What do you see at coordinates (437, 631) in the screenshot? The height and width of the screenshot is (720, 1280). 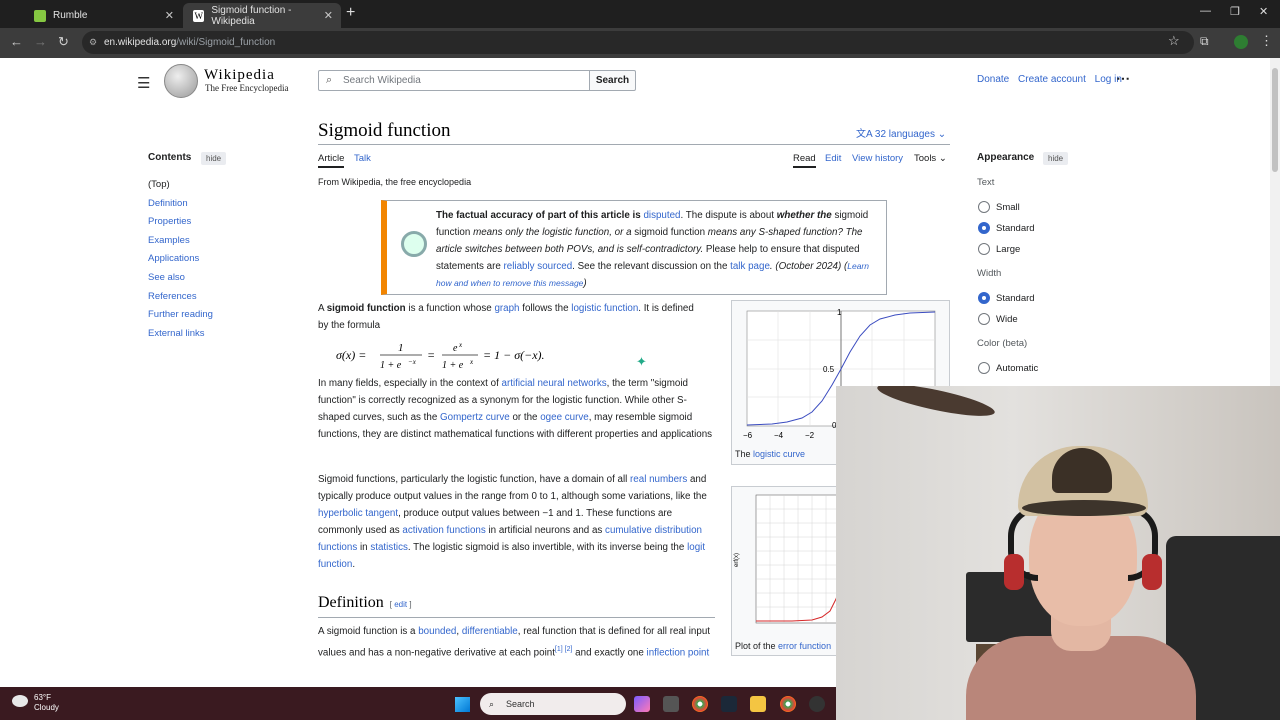 I see `bounded-link: bounded` at bounding box center [437, 631].